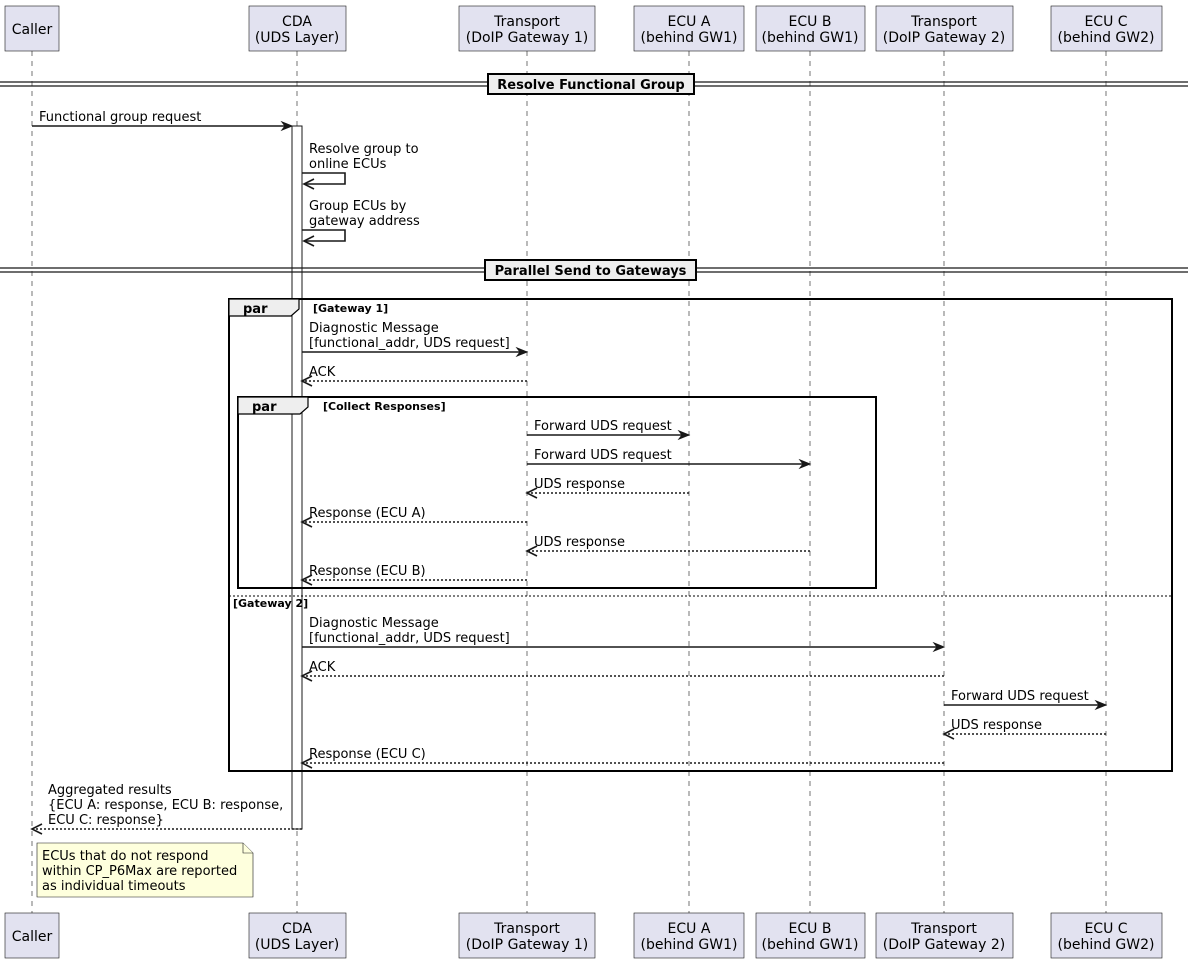 This screenshot has height=963, width=1188. I want to click on message-label: Response (ECU A), so click(367, 513).